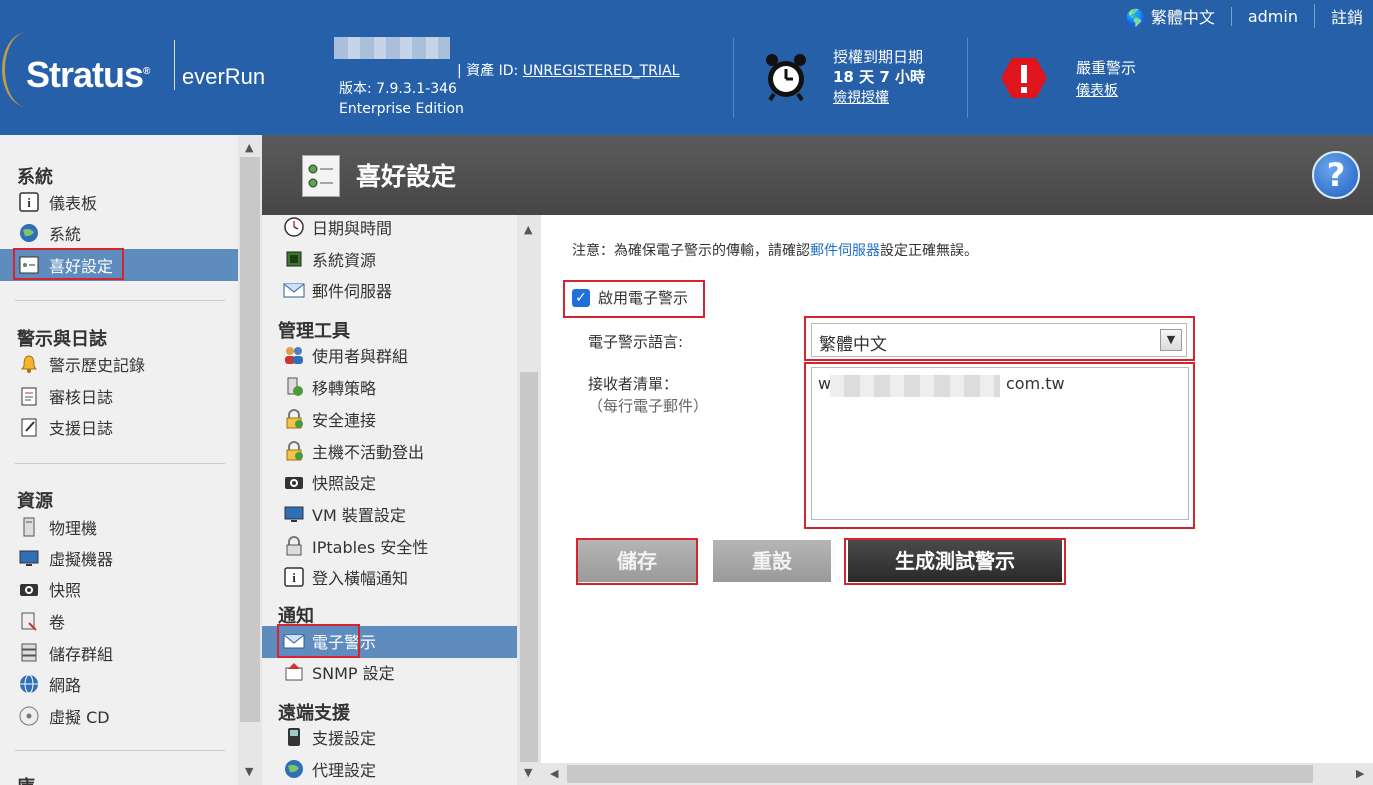 The image size is (1373, 785). What do you see at coordinates (29, 427) in the screenshot?
I see `log-icon` at bounding box center [29, 427].